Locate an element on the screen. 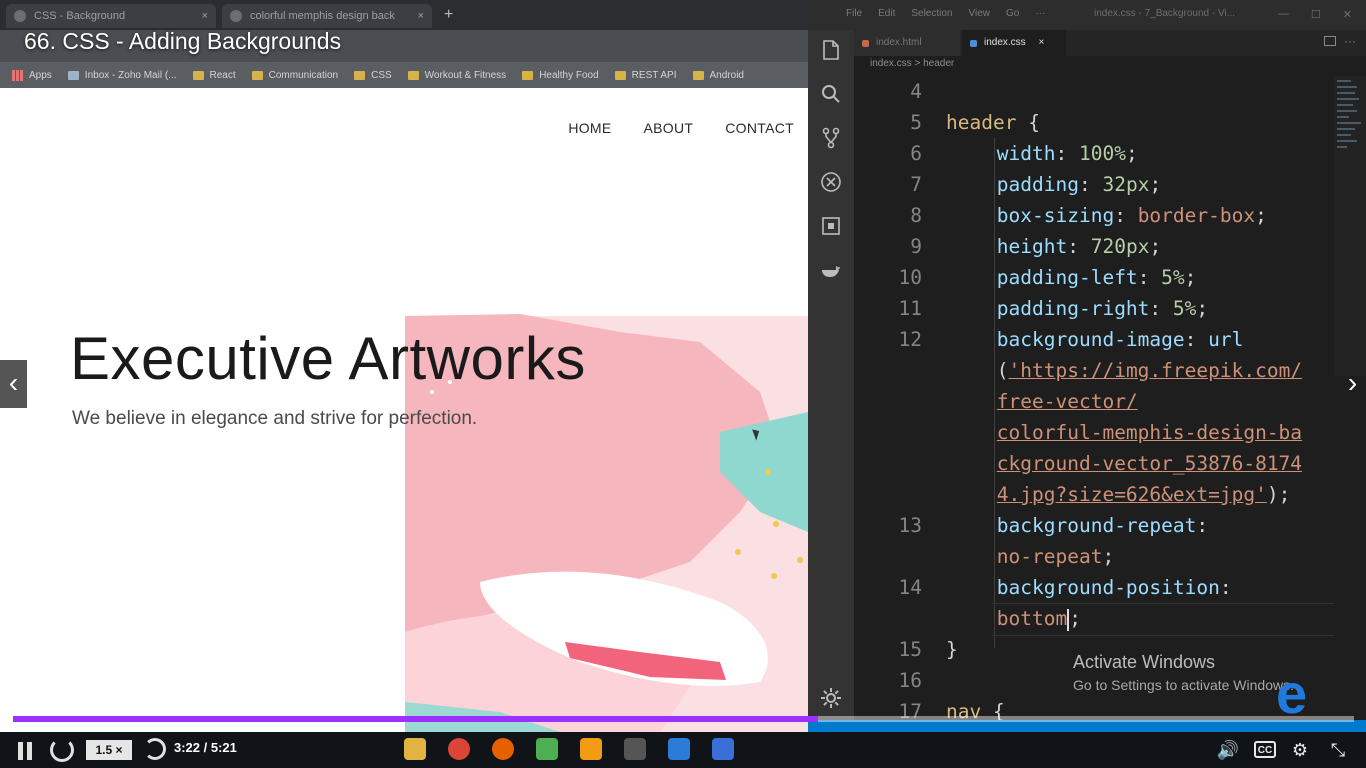  previous-lecture-button: ‹ is located at coordinates (13, 384).